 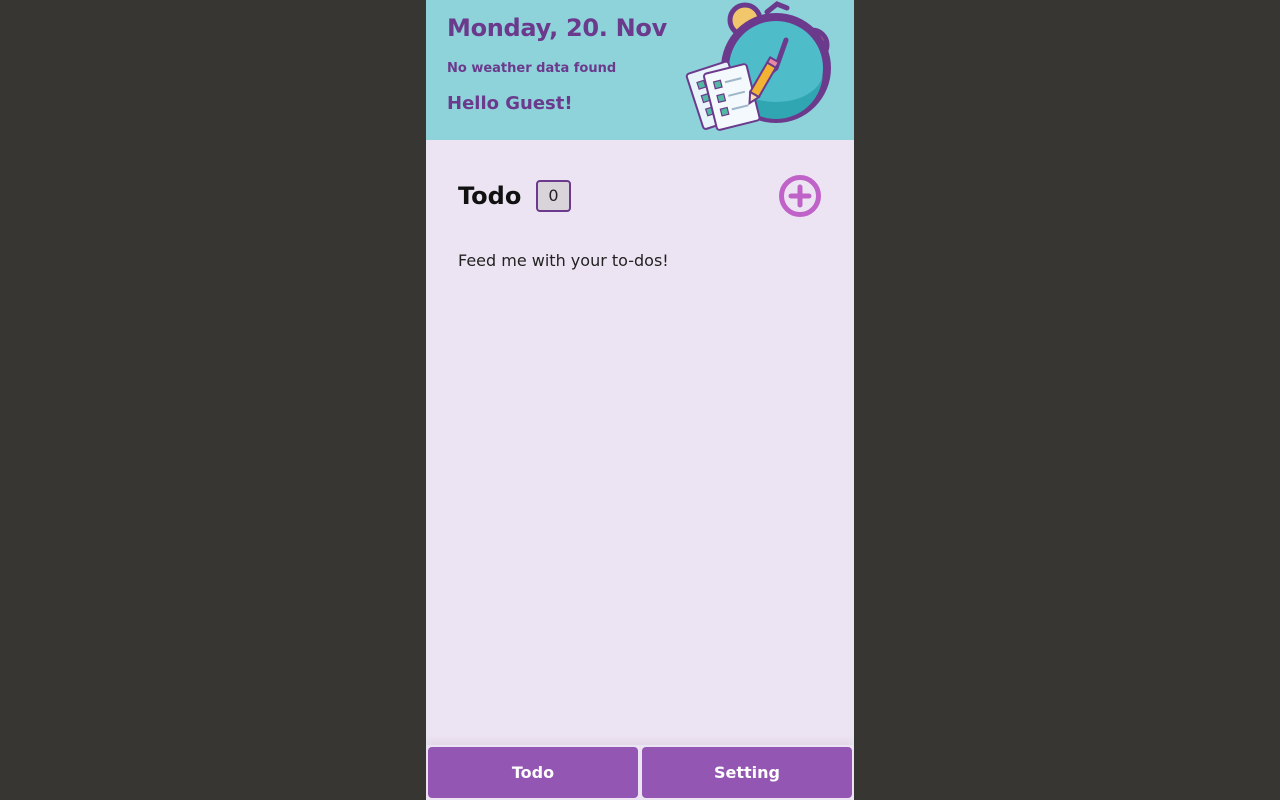 What do you see at coordinates (490, 196) in the screenshot?
I see `todo-title: Todo` at bounding box center [490, 196].